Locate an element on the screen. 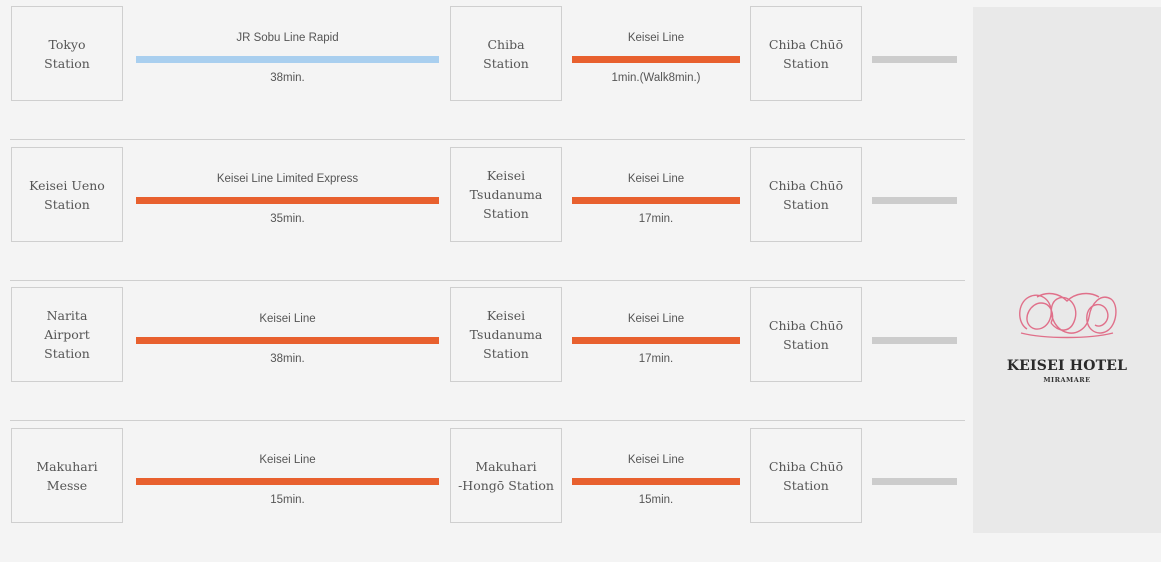  origin-station: Keisei Ueno Station is located at coordinates (67, 194).